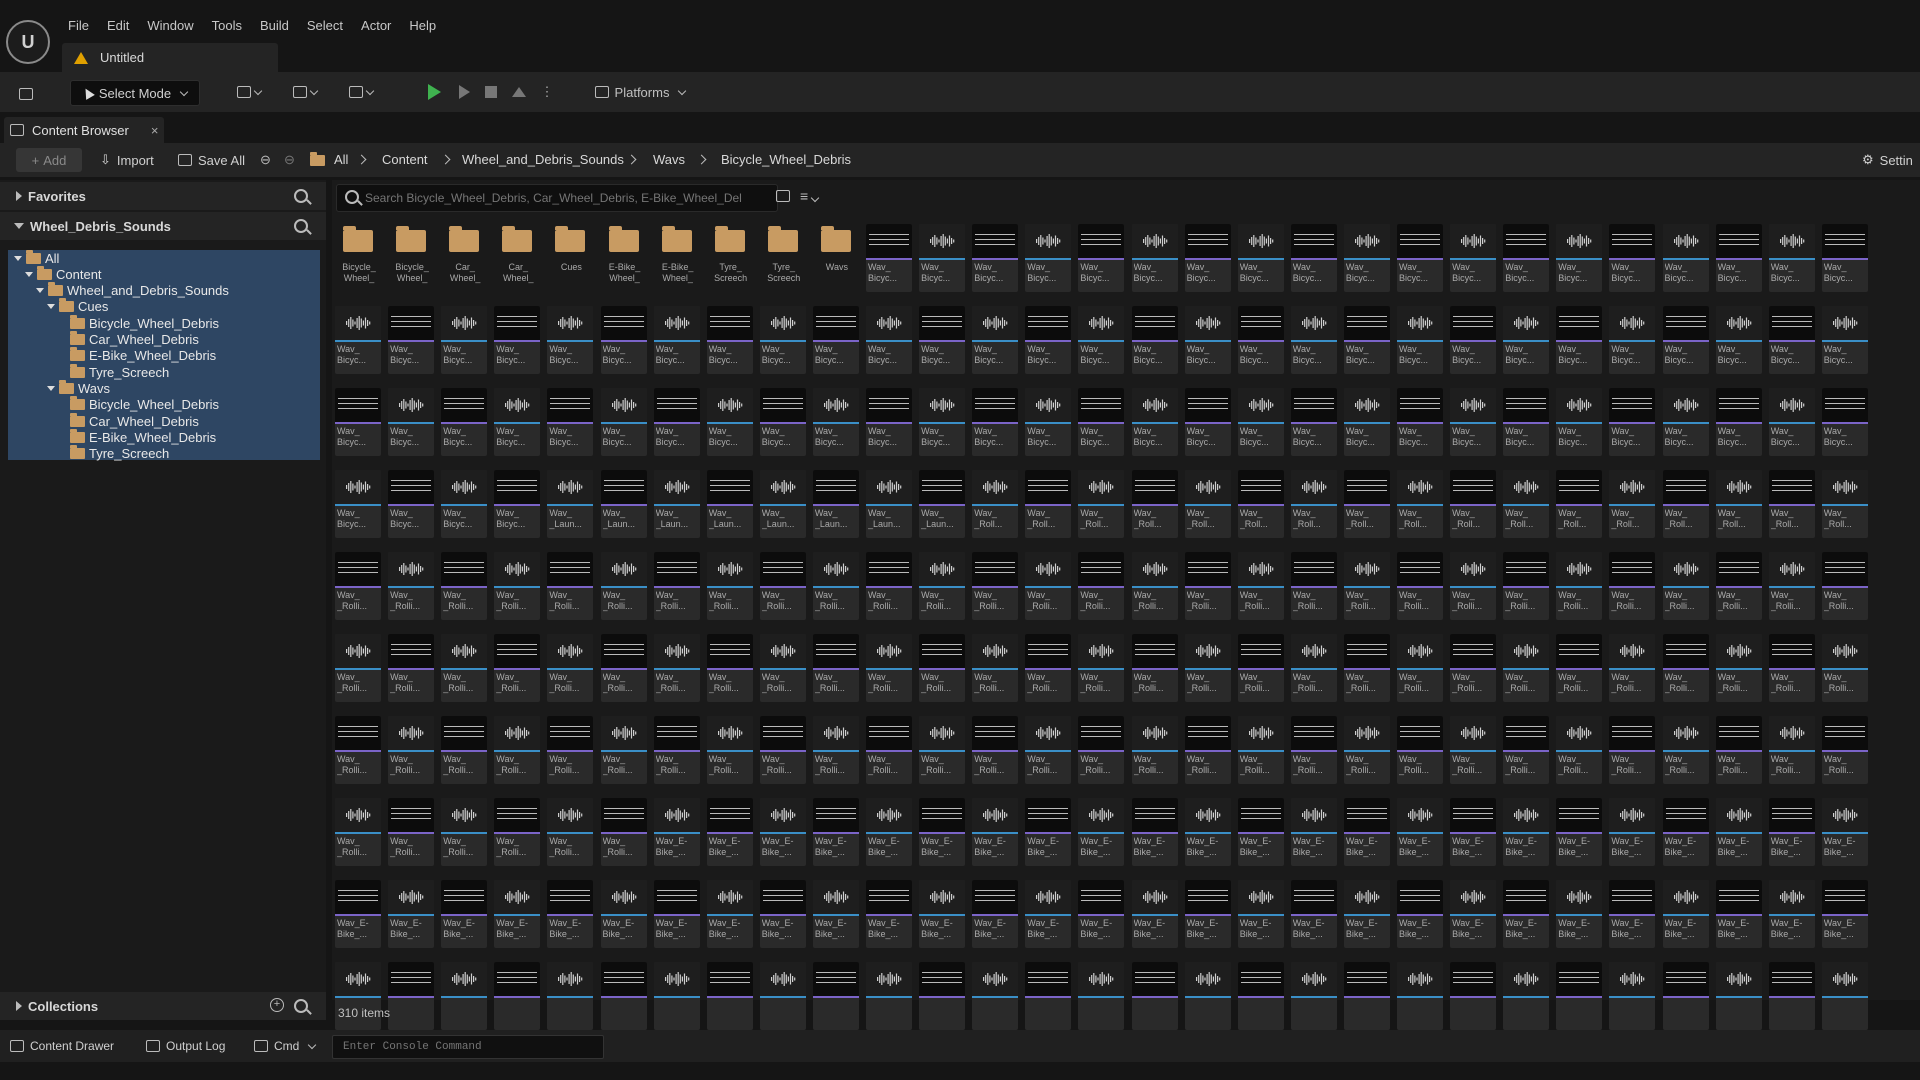  I want to click on menu-window: Window, so click(171, 25).